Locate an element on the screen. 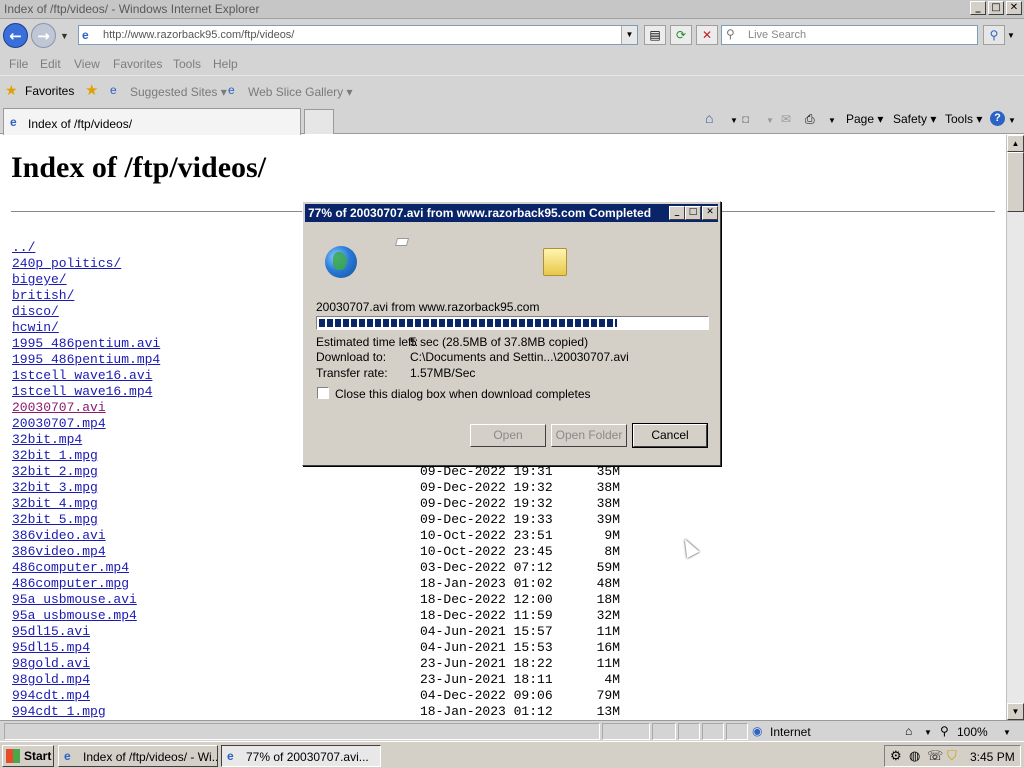 The height and width of the screenshot is (768, 1024). download-to-label: Download to: is located at coordinates (351, 357).